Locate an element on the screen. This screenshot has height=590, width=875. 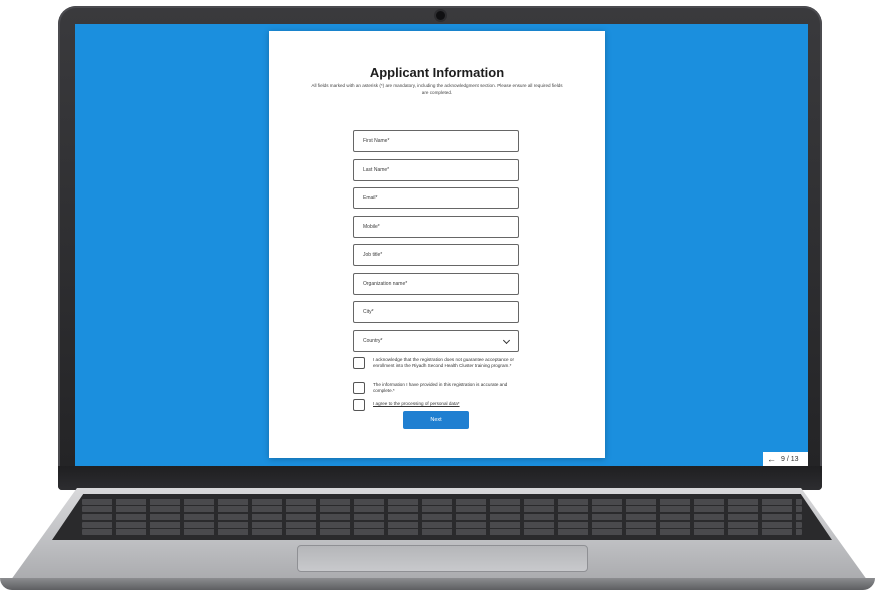
webcam is located at coordinates (440, 15).